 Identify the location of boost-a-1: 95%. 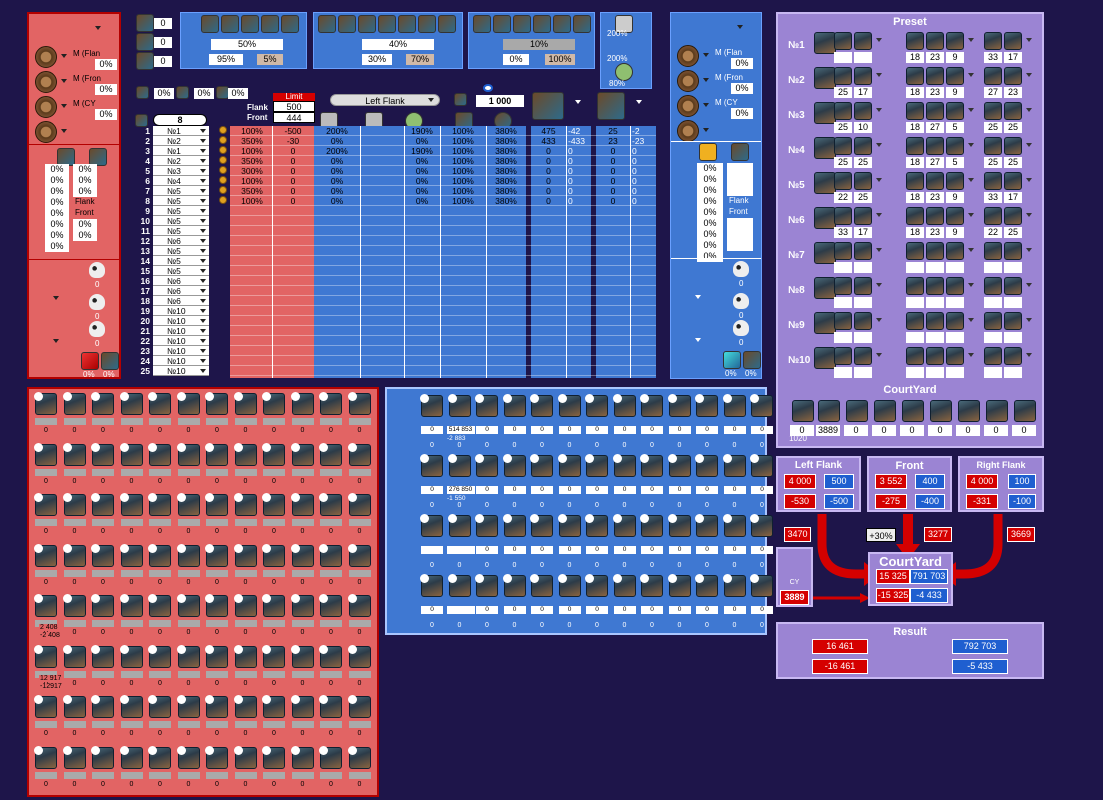
(226, 59).